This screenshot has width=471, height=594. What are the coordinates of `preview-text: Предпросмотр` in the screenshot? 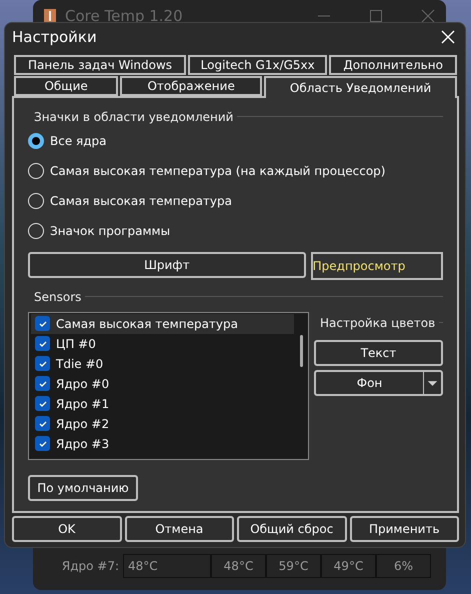 It's located at (376, 266).